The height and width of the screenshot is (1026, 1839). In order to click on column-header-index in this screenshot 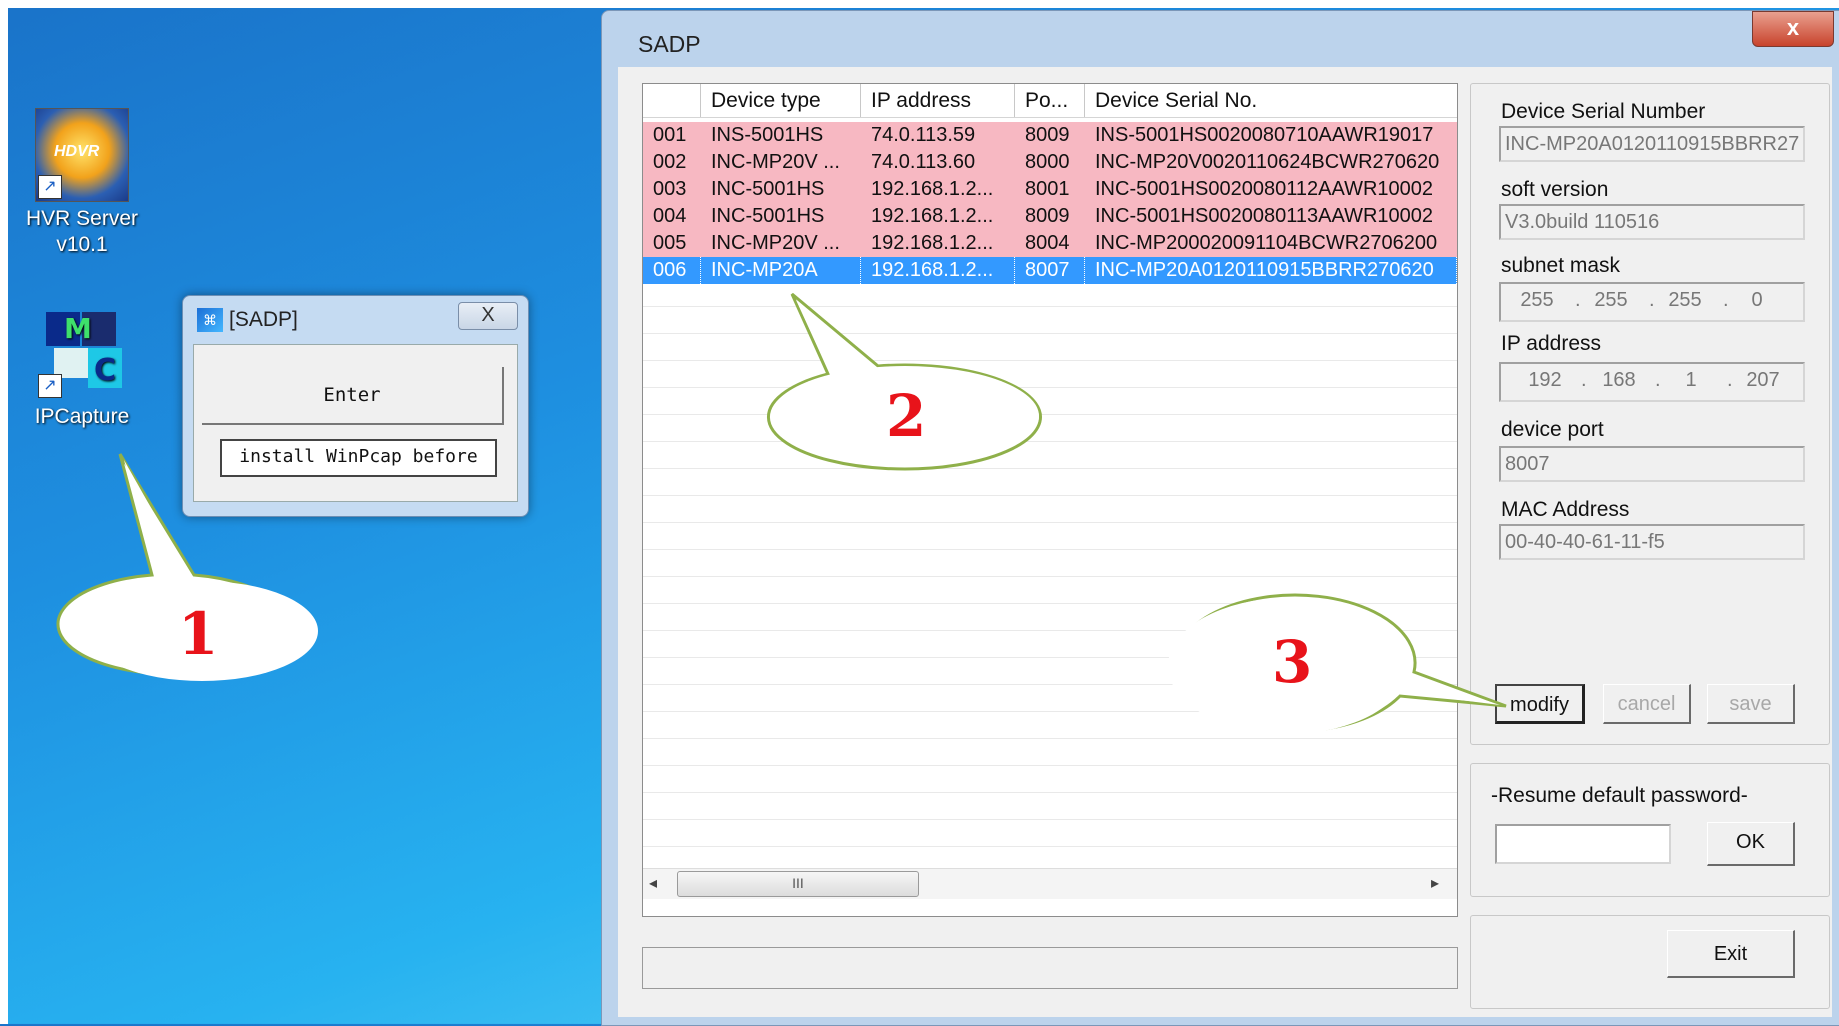, I will do `click(672, 100)`.